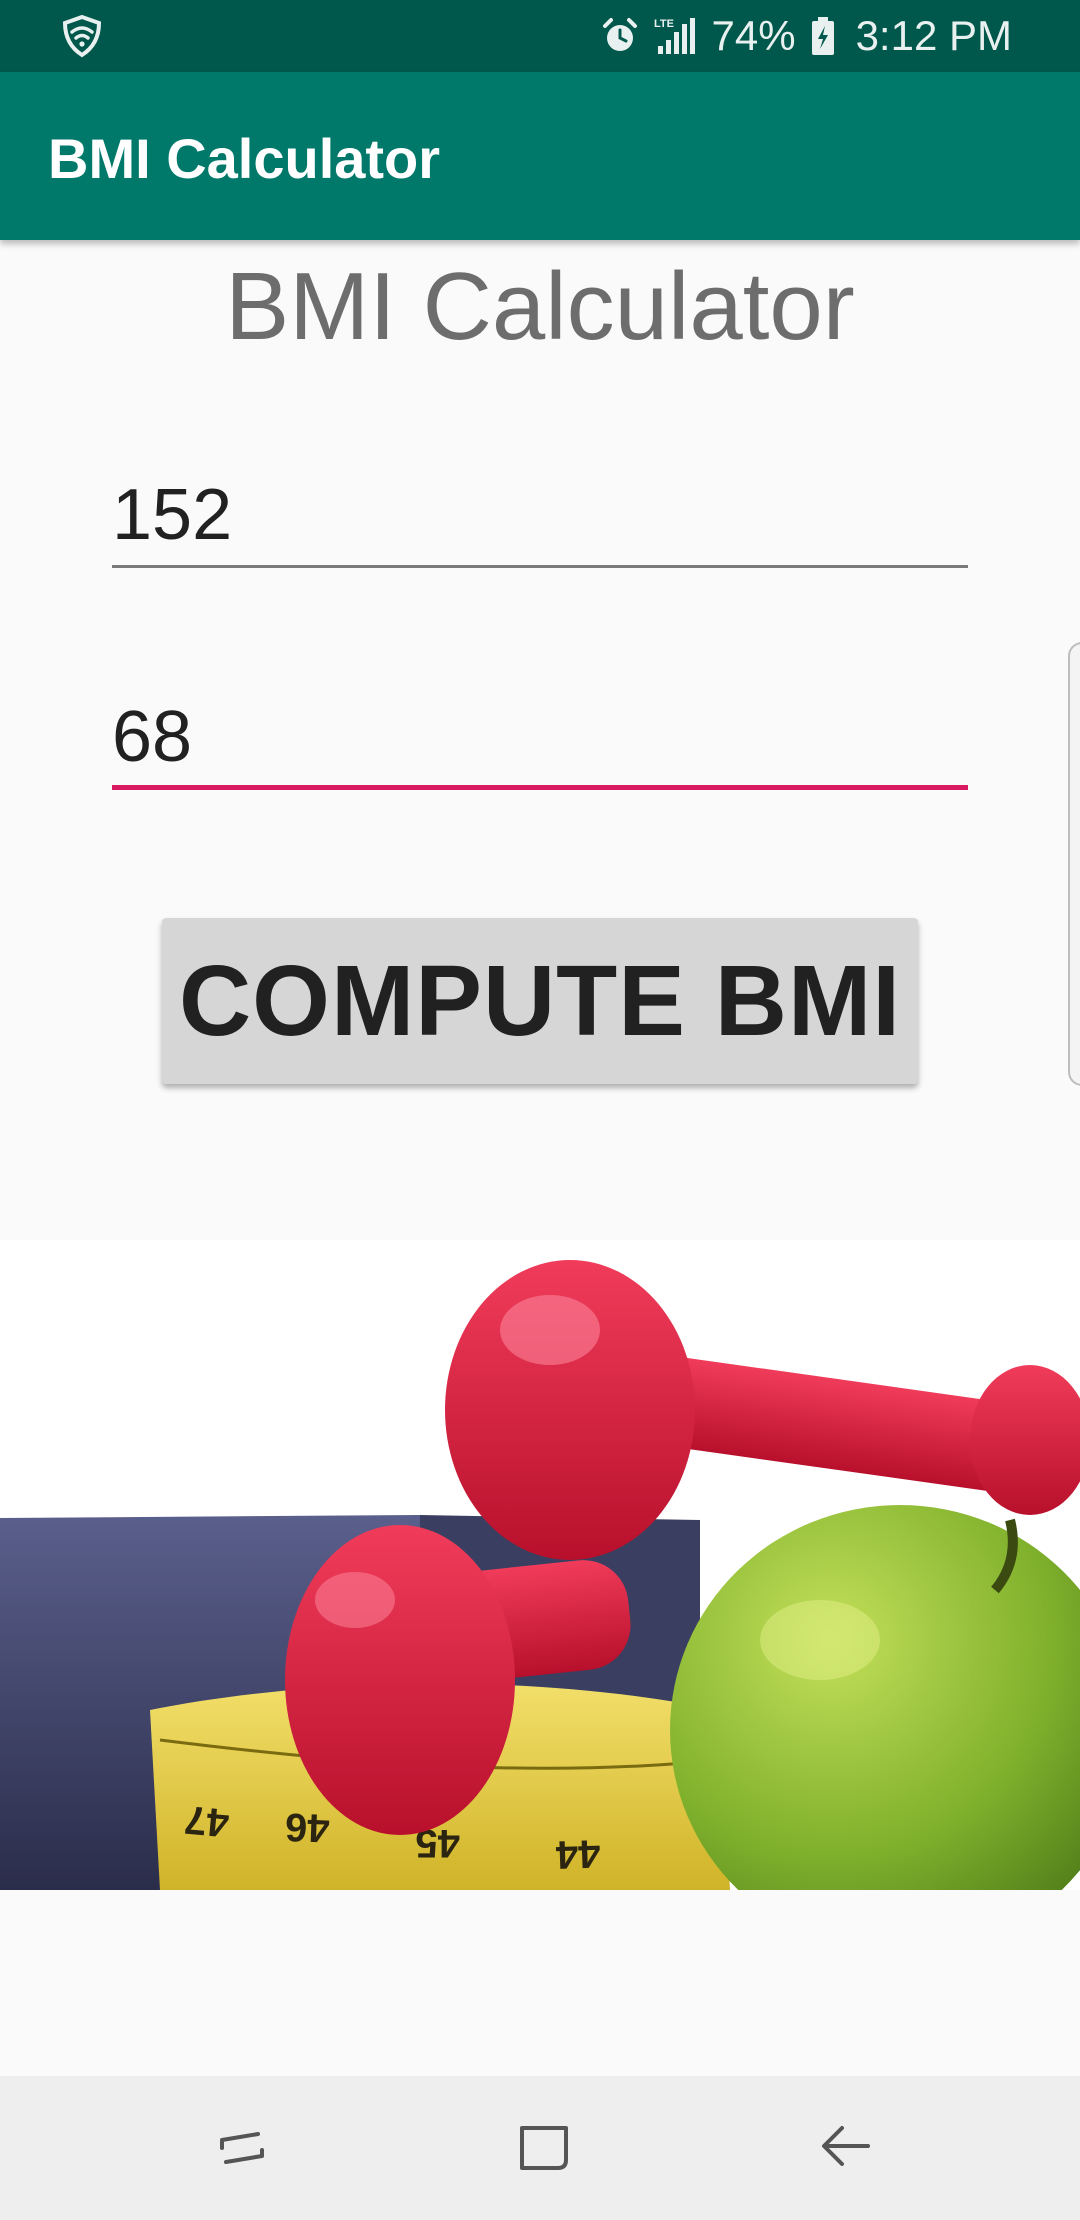  What do you see at coordinates (577, 1854) in the screenshot?
I see `svg-text: 44` at bounding box center [577, 1854].